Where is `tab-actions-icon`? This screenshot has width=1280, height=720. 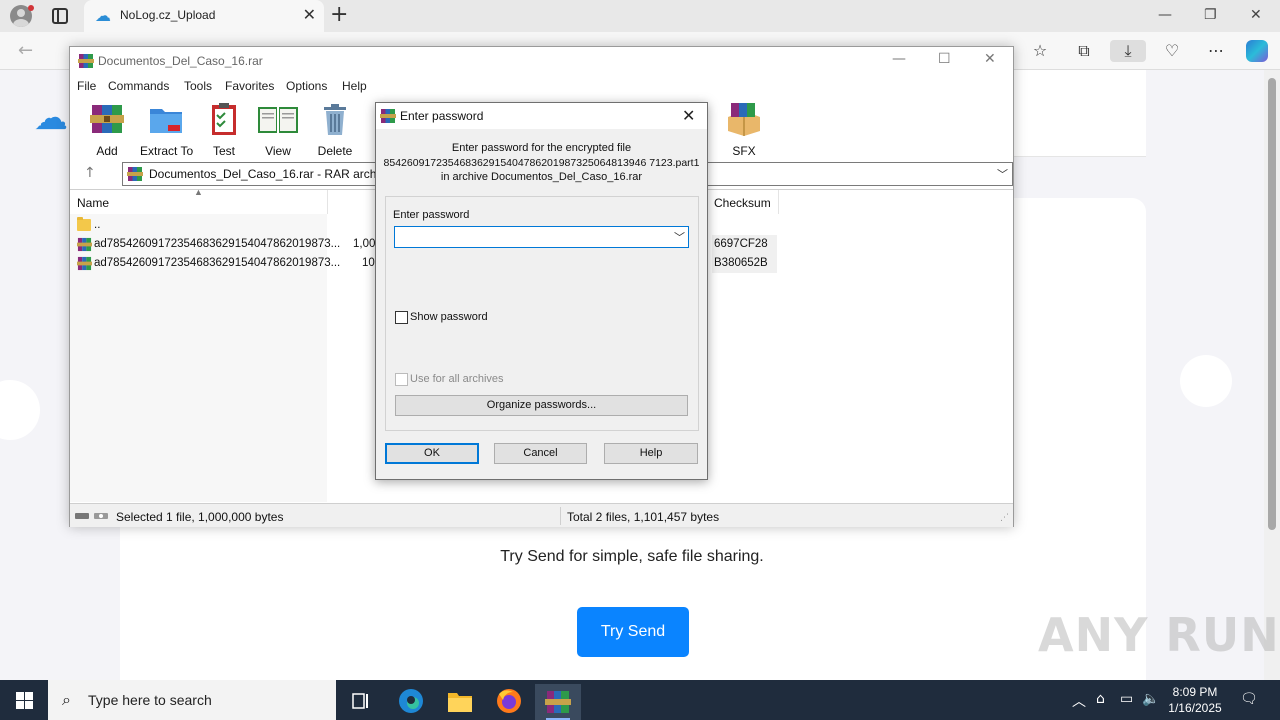
tab-actions-icon is located at coordinates (60, 16).